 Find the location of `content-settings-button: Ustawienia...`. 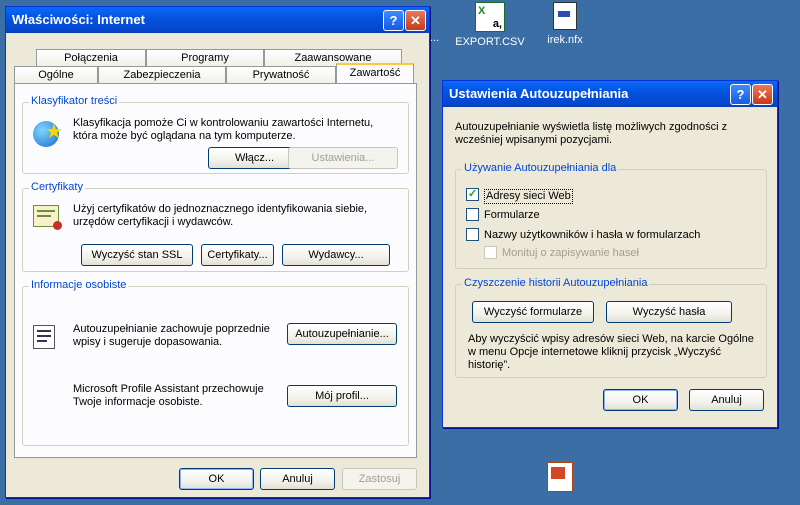

content-settings-button: Ustawienia... is located at coordinates (343, 158).